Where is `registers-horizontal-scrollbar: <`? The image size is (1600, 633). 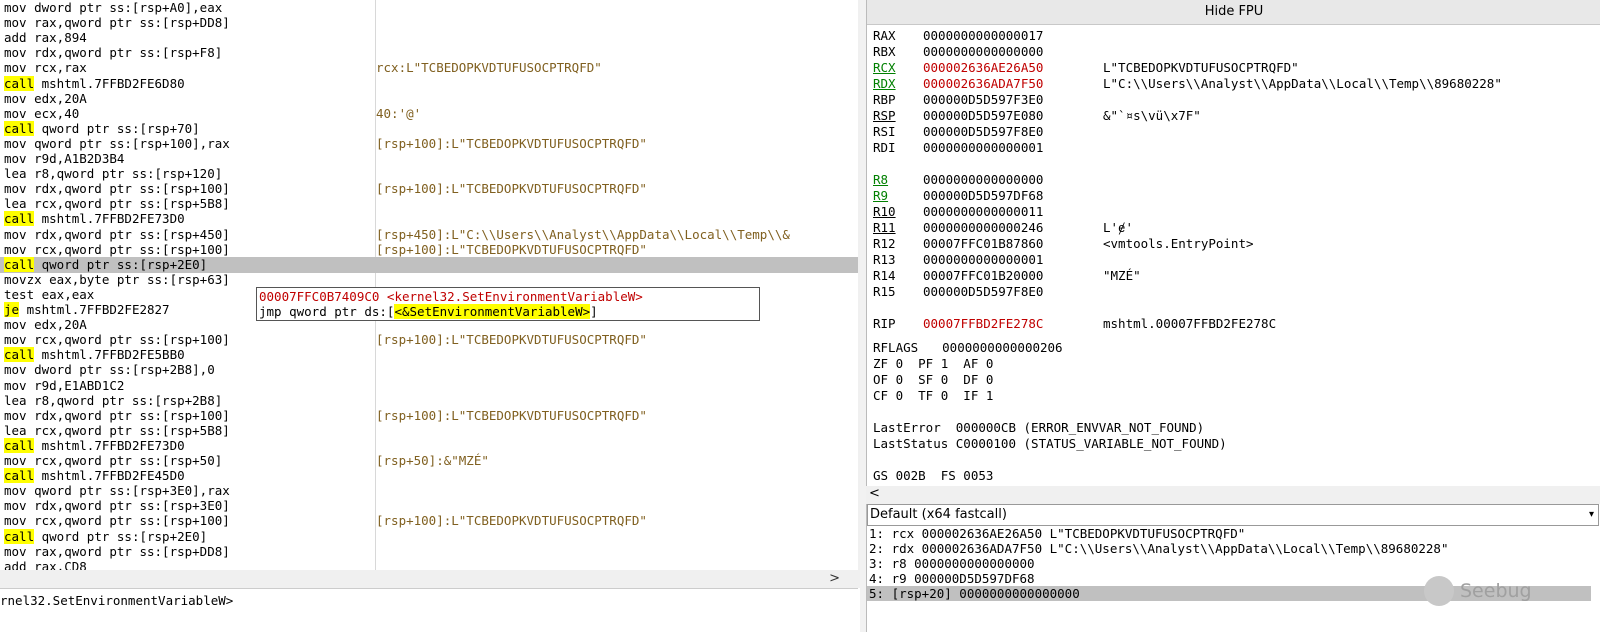
registers-horizontal-scrollbar: < is located at coordinates (1233, 495).